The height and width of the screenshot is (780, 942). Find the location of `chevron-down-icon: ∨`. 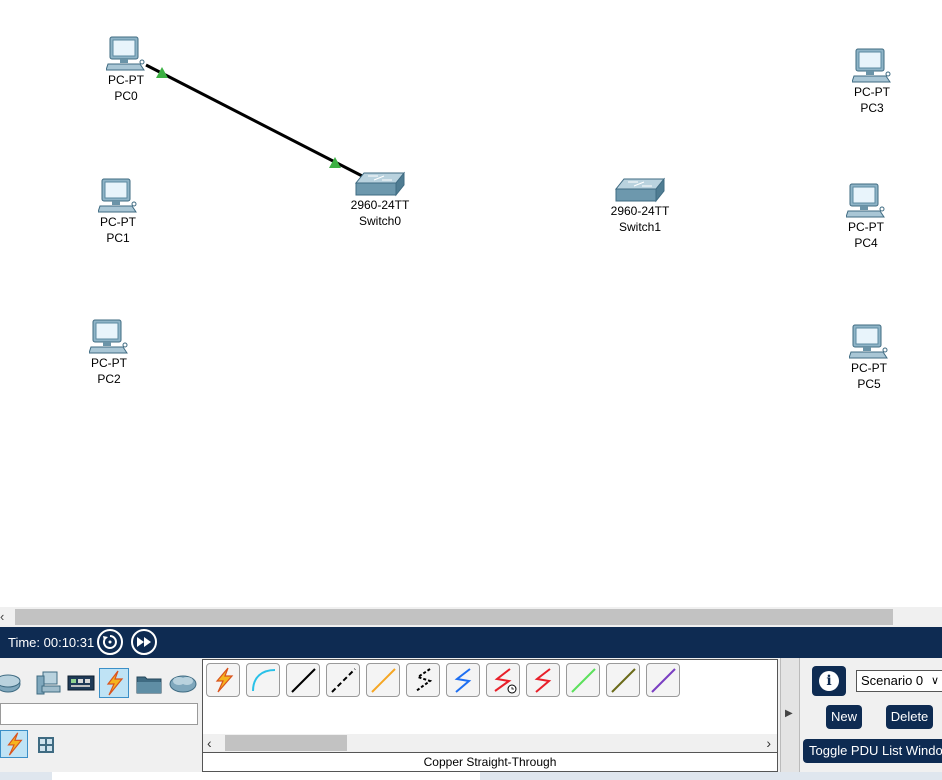

chevron-down-icon: ∨ is located at coordinates (934, 681).